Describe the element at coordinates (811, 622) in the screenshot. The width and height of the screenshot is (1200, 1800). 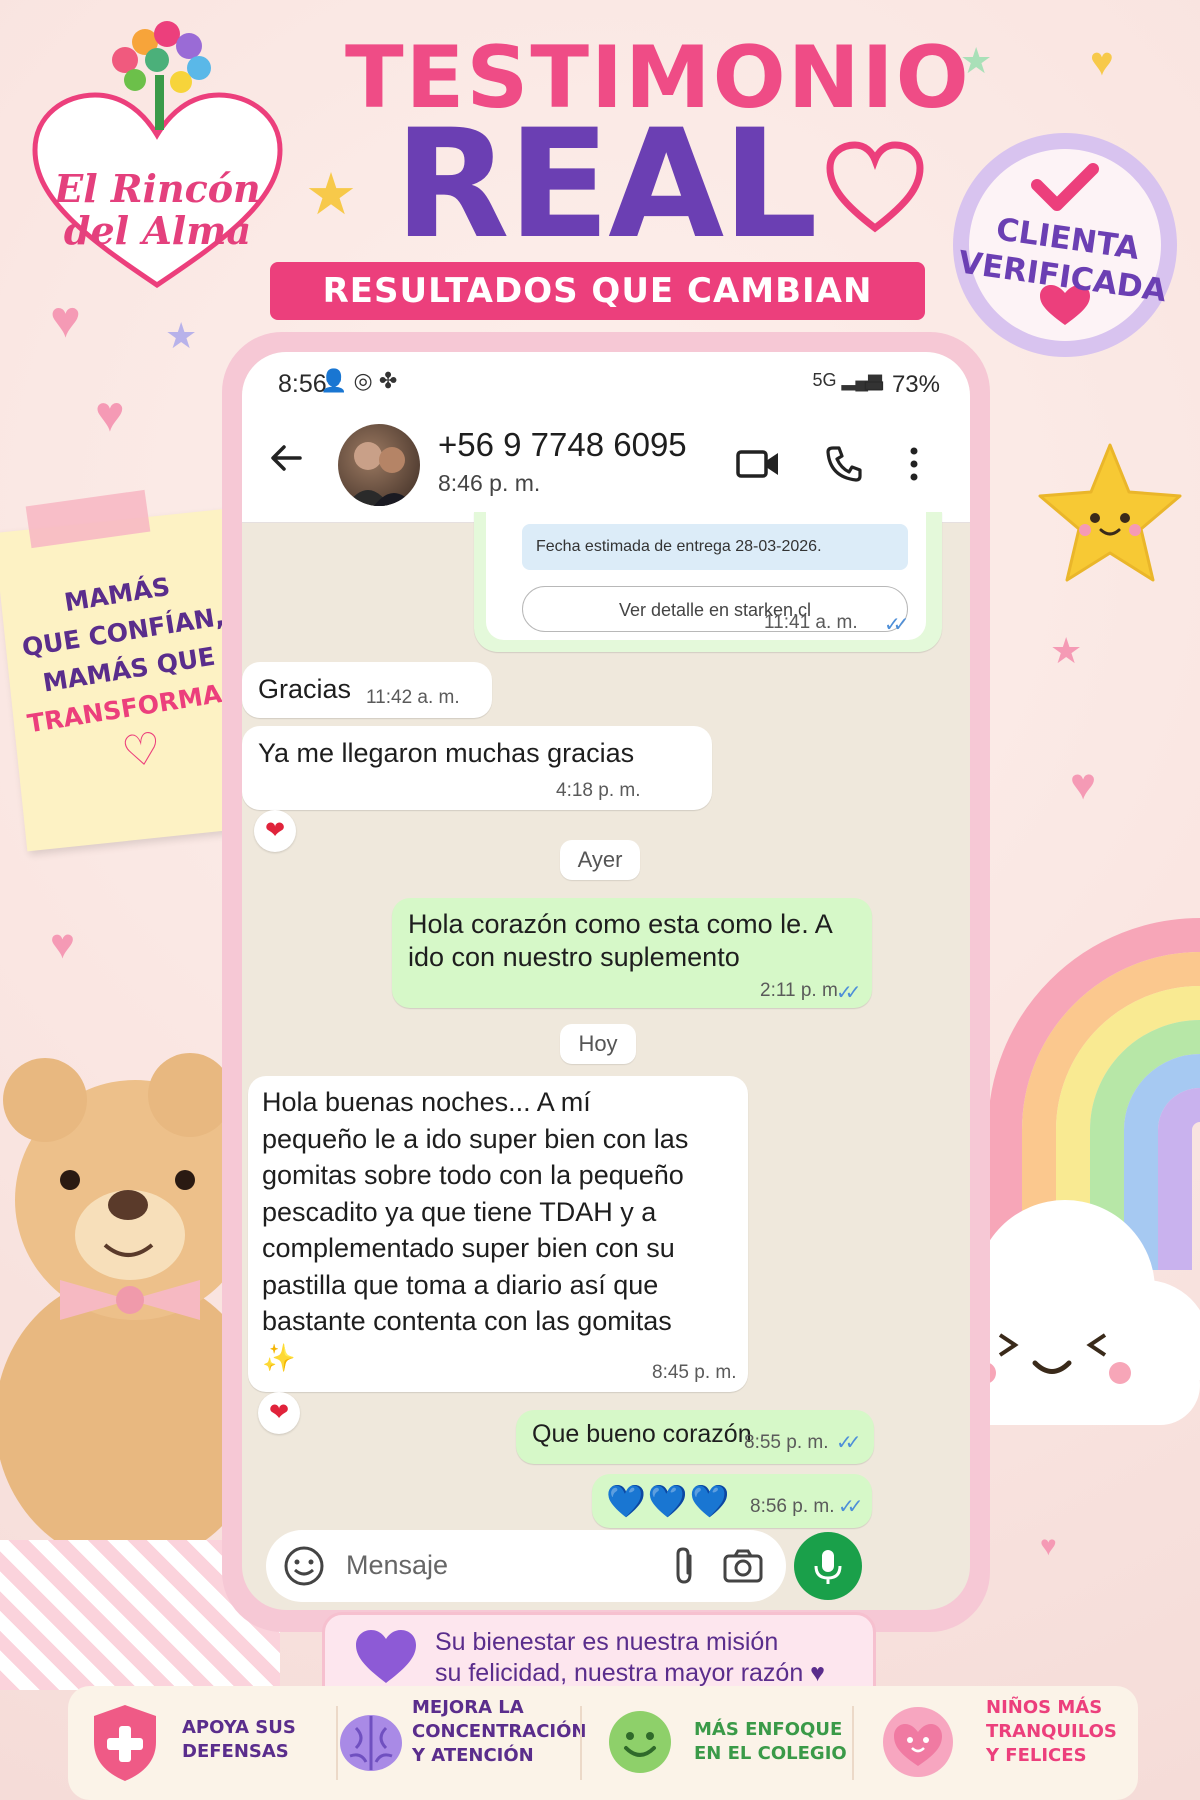
I see `message-time: 11:41 a. m.` at that location.